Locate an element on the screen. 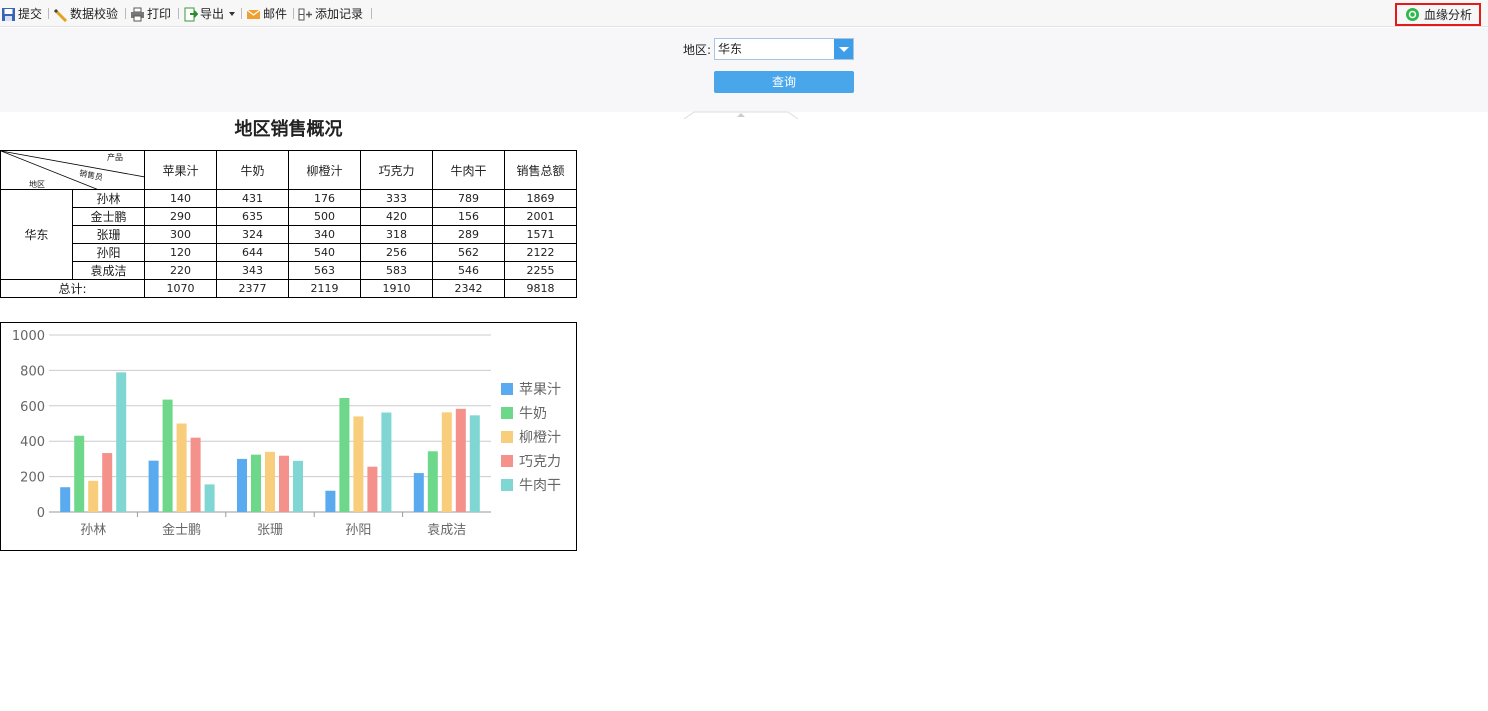 The image size is (1488, 711). lineage-analysis-label: 血缘分析 is located at coordinates (1448, 15).